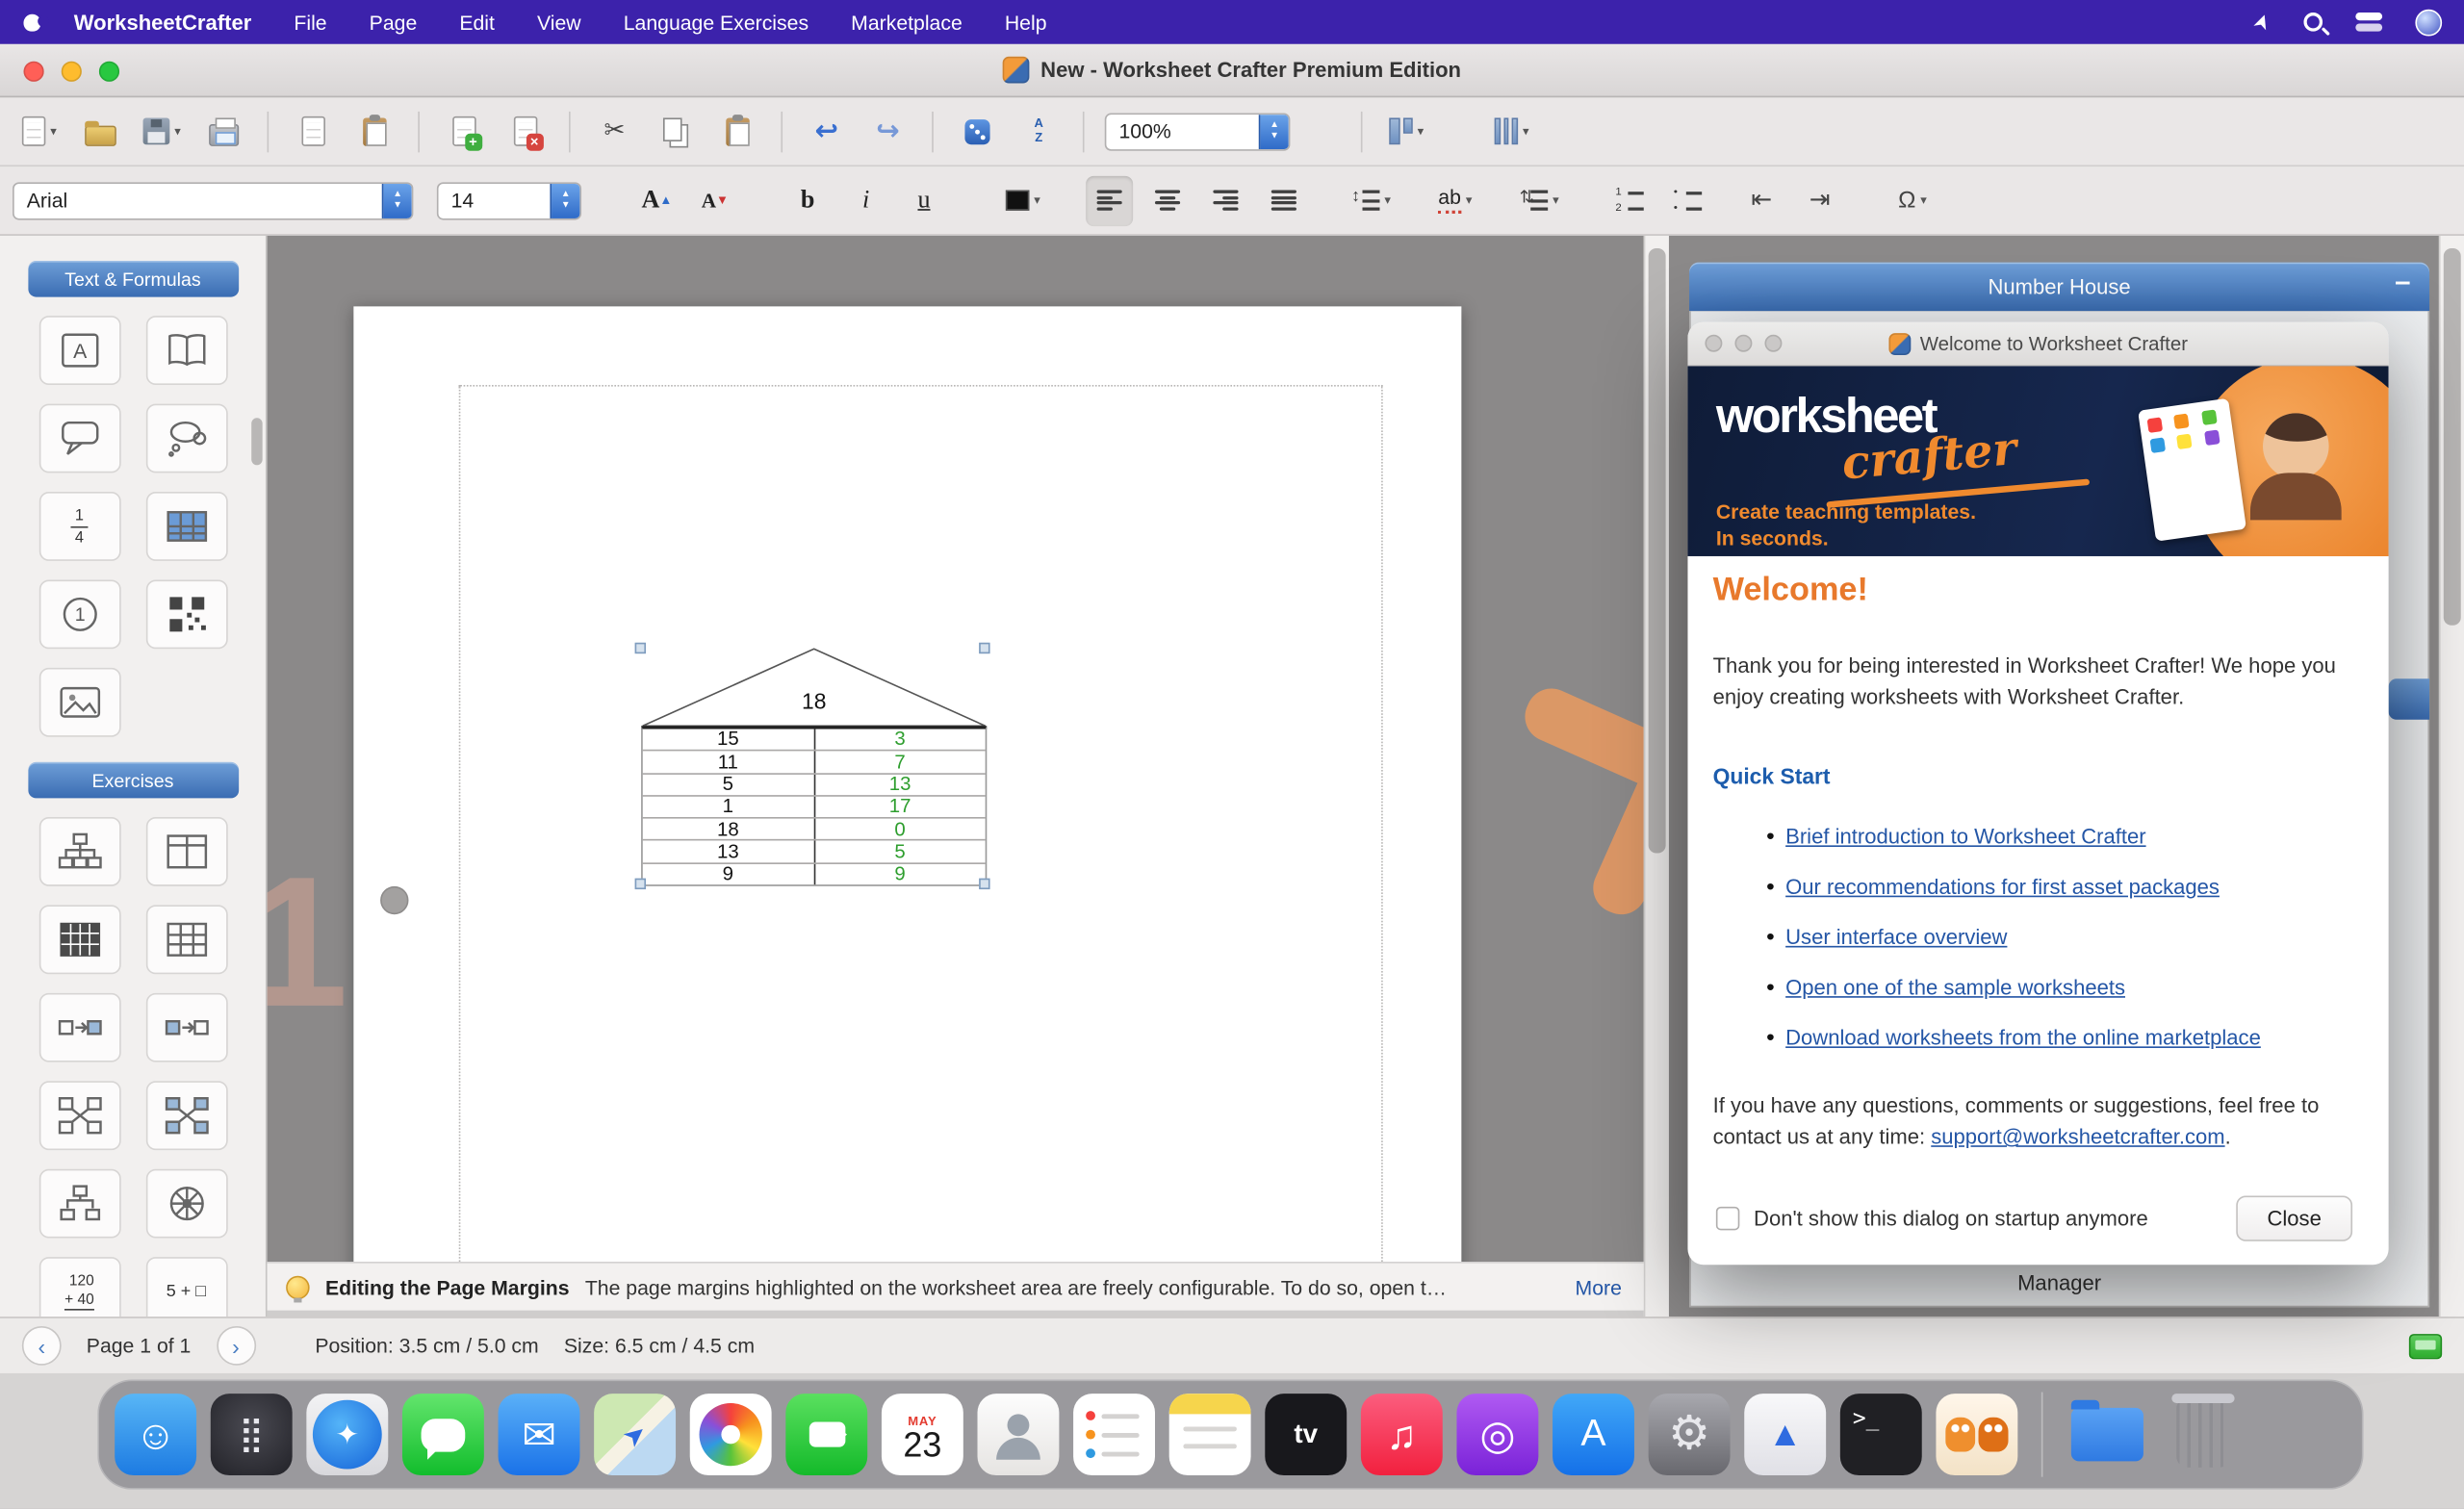 Image resolution: width=2464 pixels, height=1509 pixels. I want to click on number-house-object: 18 15 3 11 7 5 13 1 17 18 0 13 5 99, so click(812, 766).